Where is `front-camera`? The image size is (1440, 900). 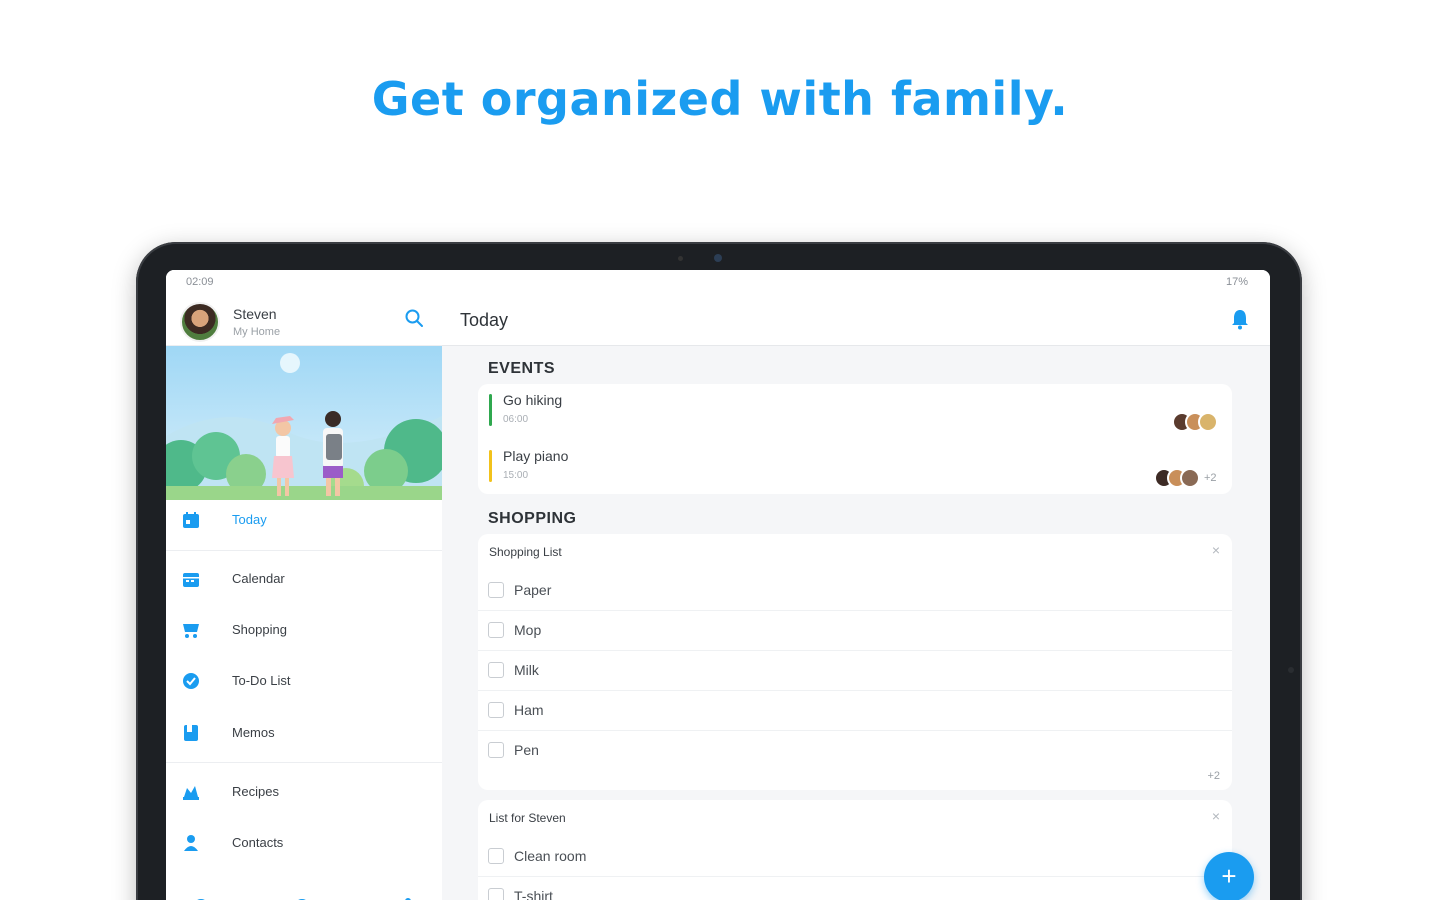 front-camera is located at coordinates (718, 258).